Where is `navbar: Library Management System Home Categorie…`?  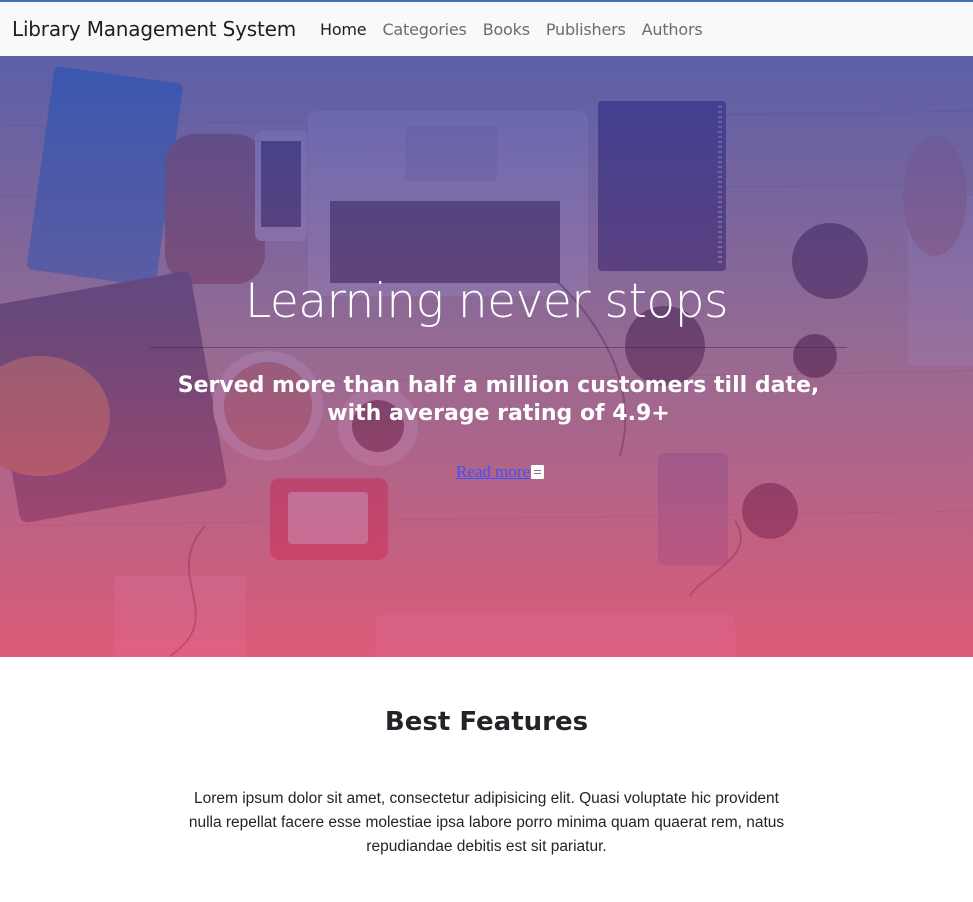
navbar: Library Management System Home Categorie… is located at coordinates (486, 28).